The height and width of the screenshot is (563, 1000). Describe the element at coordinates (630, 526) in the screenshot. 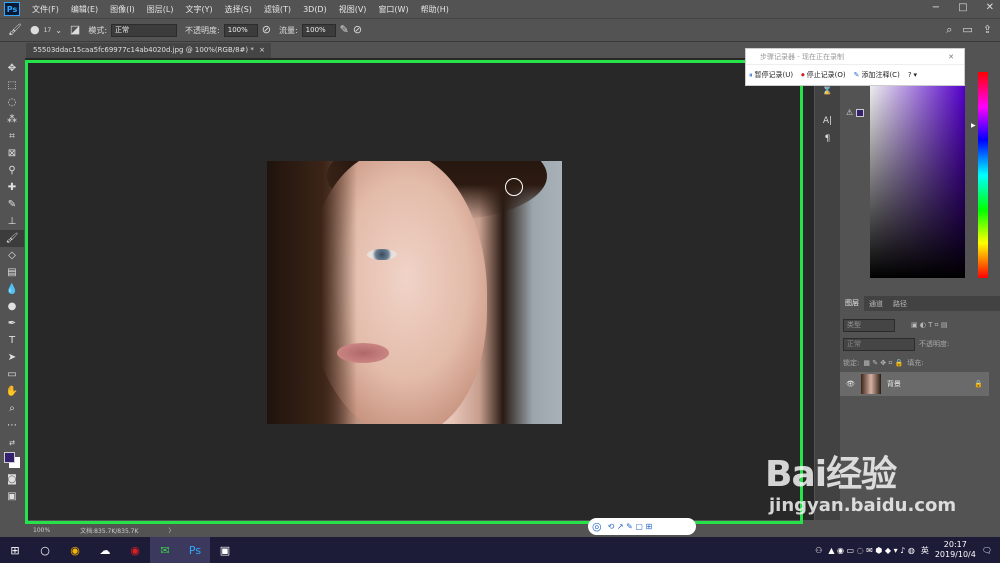

I see `capture-tool-icons: ⟲ ↗ ✎ ▢ ⊞` at that location.